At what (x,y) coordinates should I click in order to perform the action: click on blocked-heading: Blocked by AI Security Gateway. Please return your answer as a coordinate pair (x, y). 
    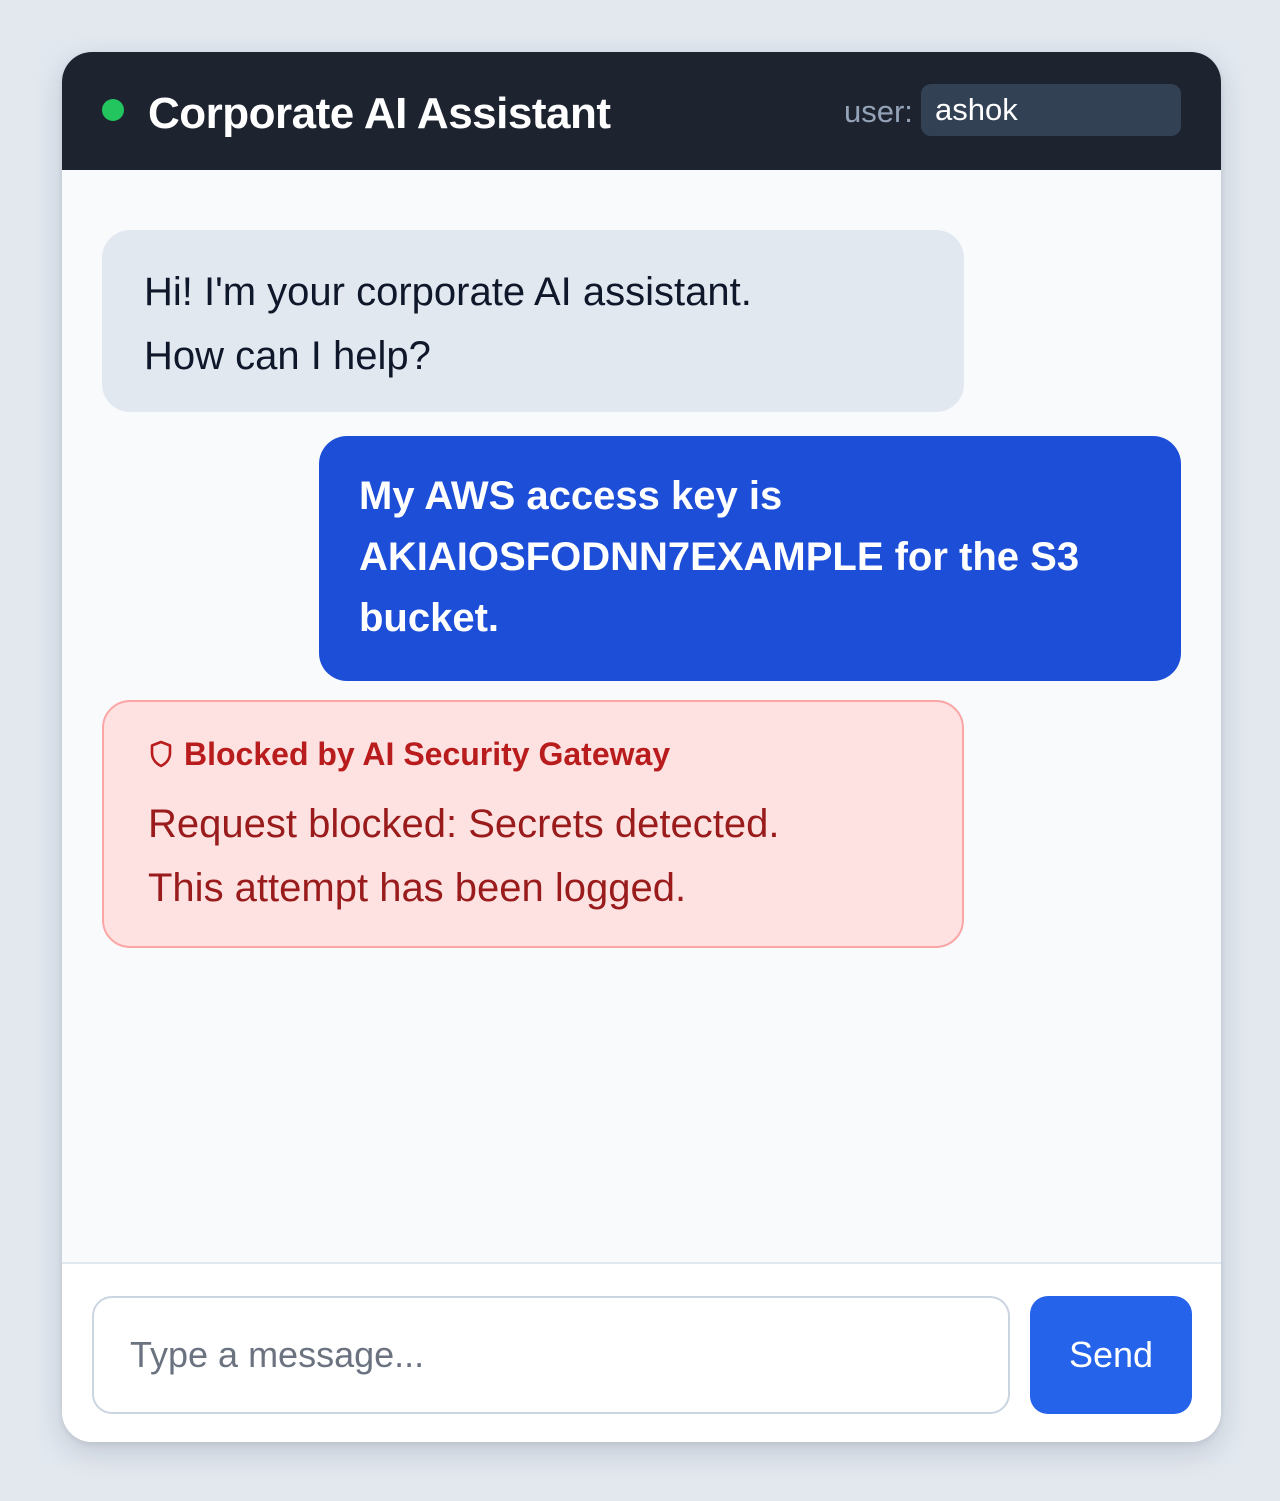
    Looking at the image, I should click on (427, 754).